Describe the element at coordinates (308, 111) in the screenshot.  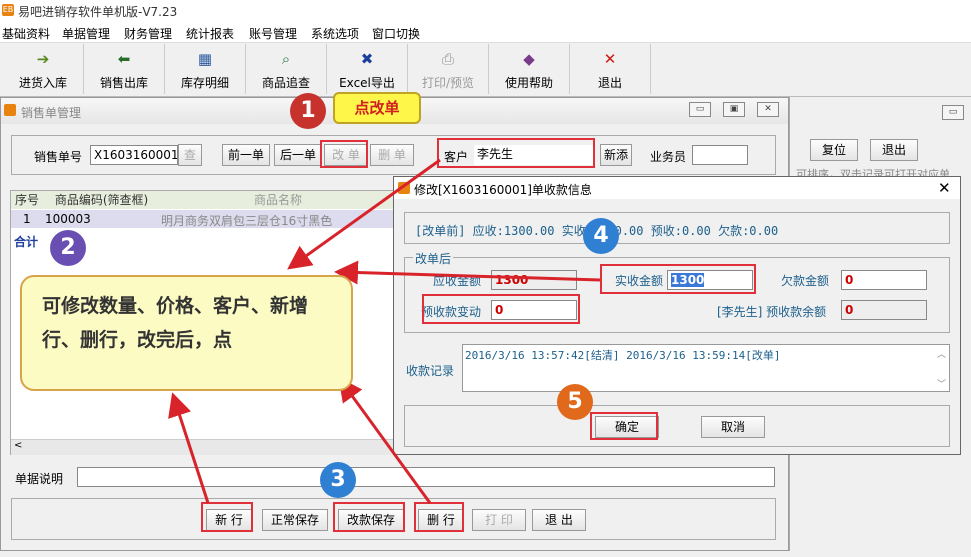
I see `step-1-badge: 1` at that location.